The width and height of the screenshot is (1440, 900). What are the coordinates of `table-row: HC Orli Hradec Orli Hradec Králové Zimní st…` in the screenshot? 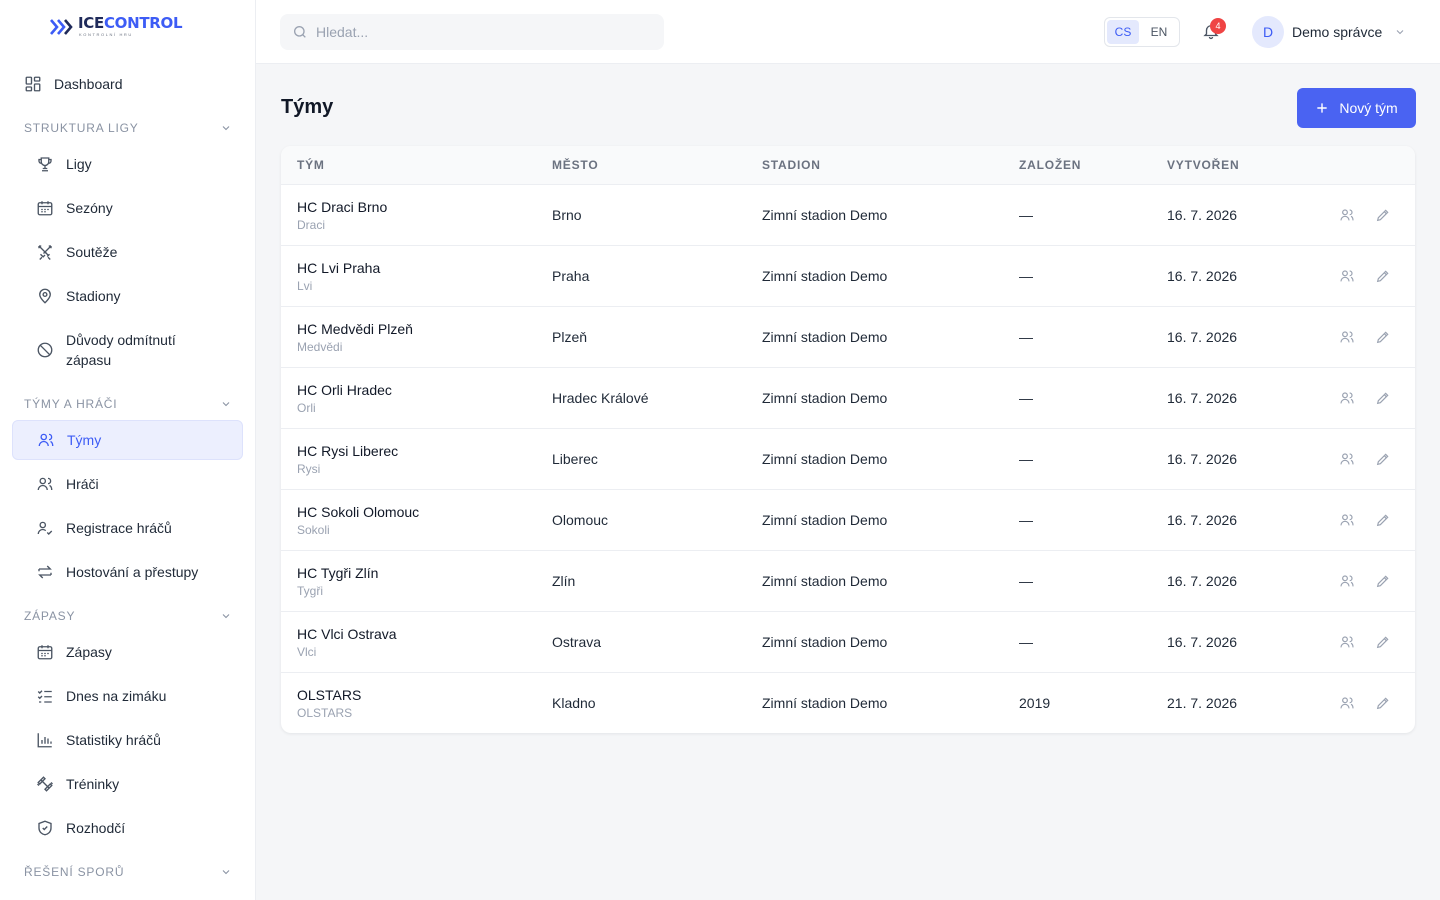 It's located at (848, 397).